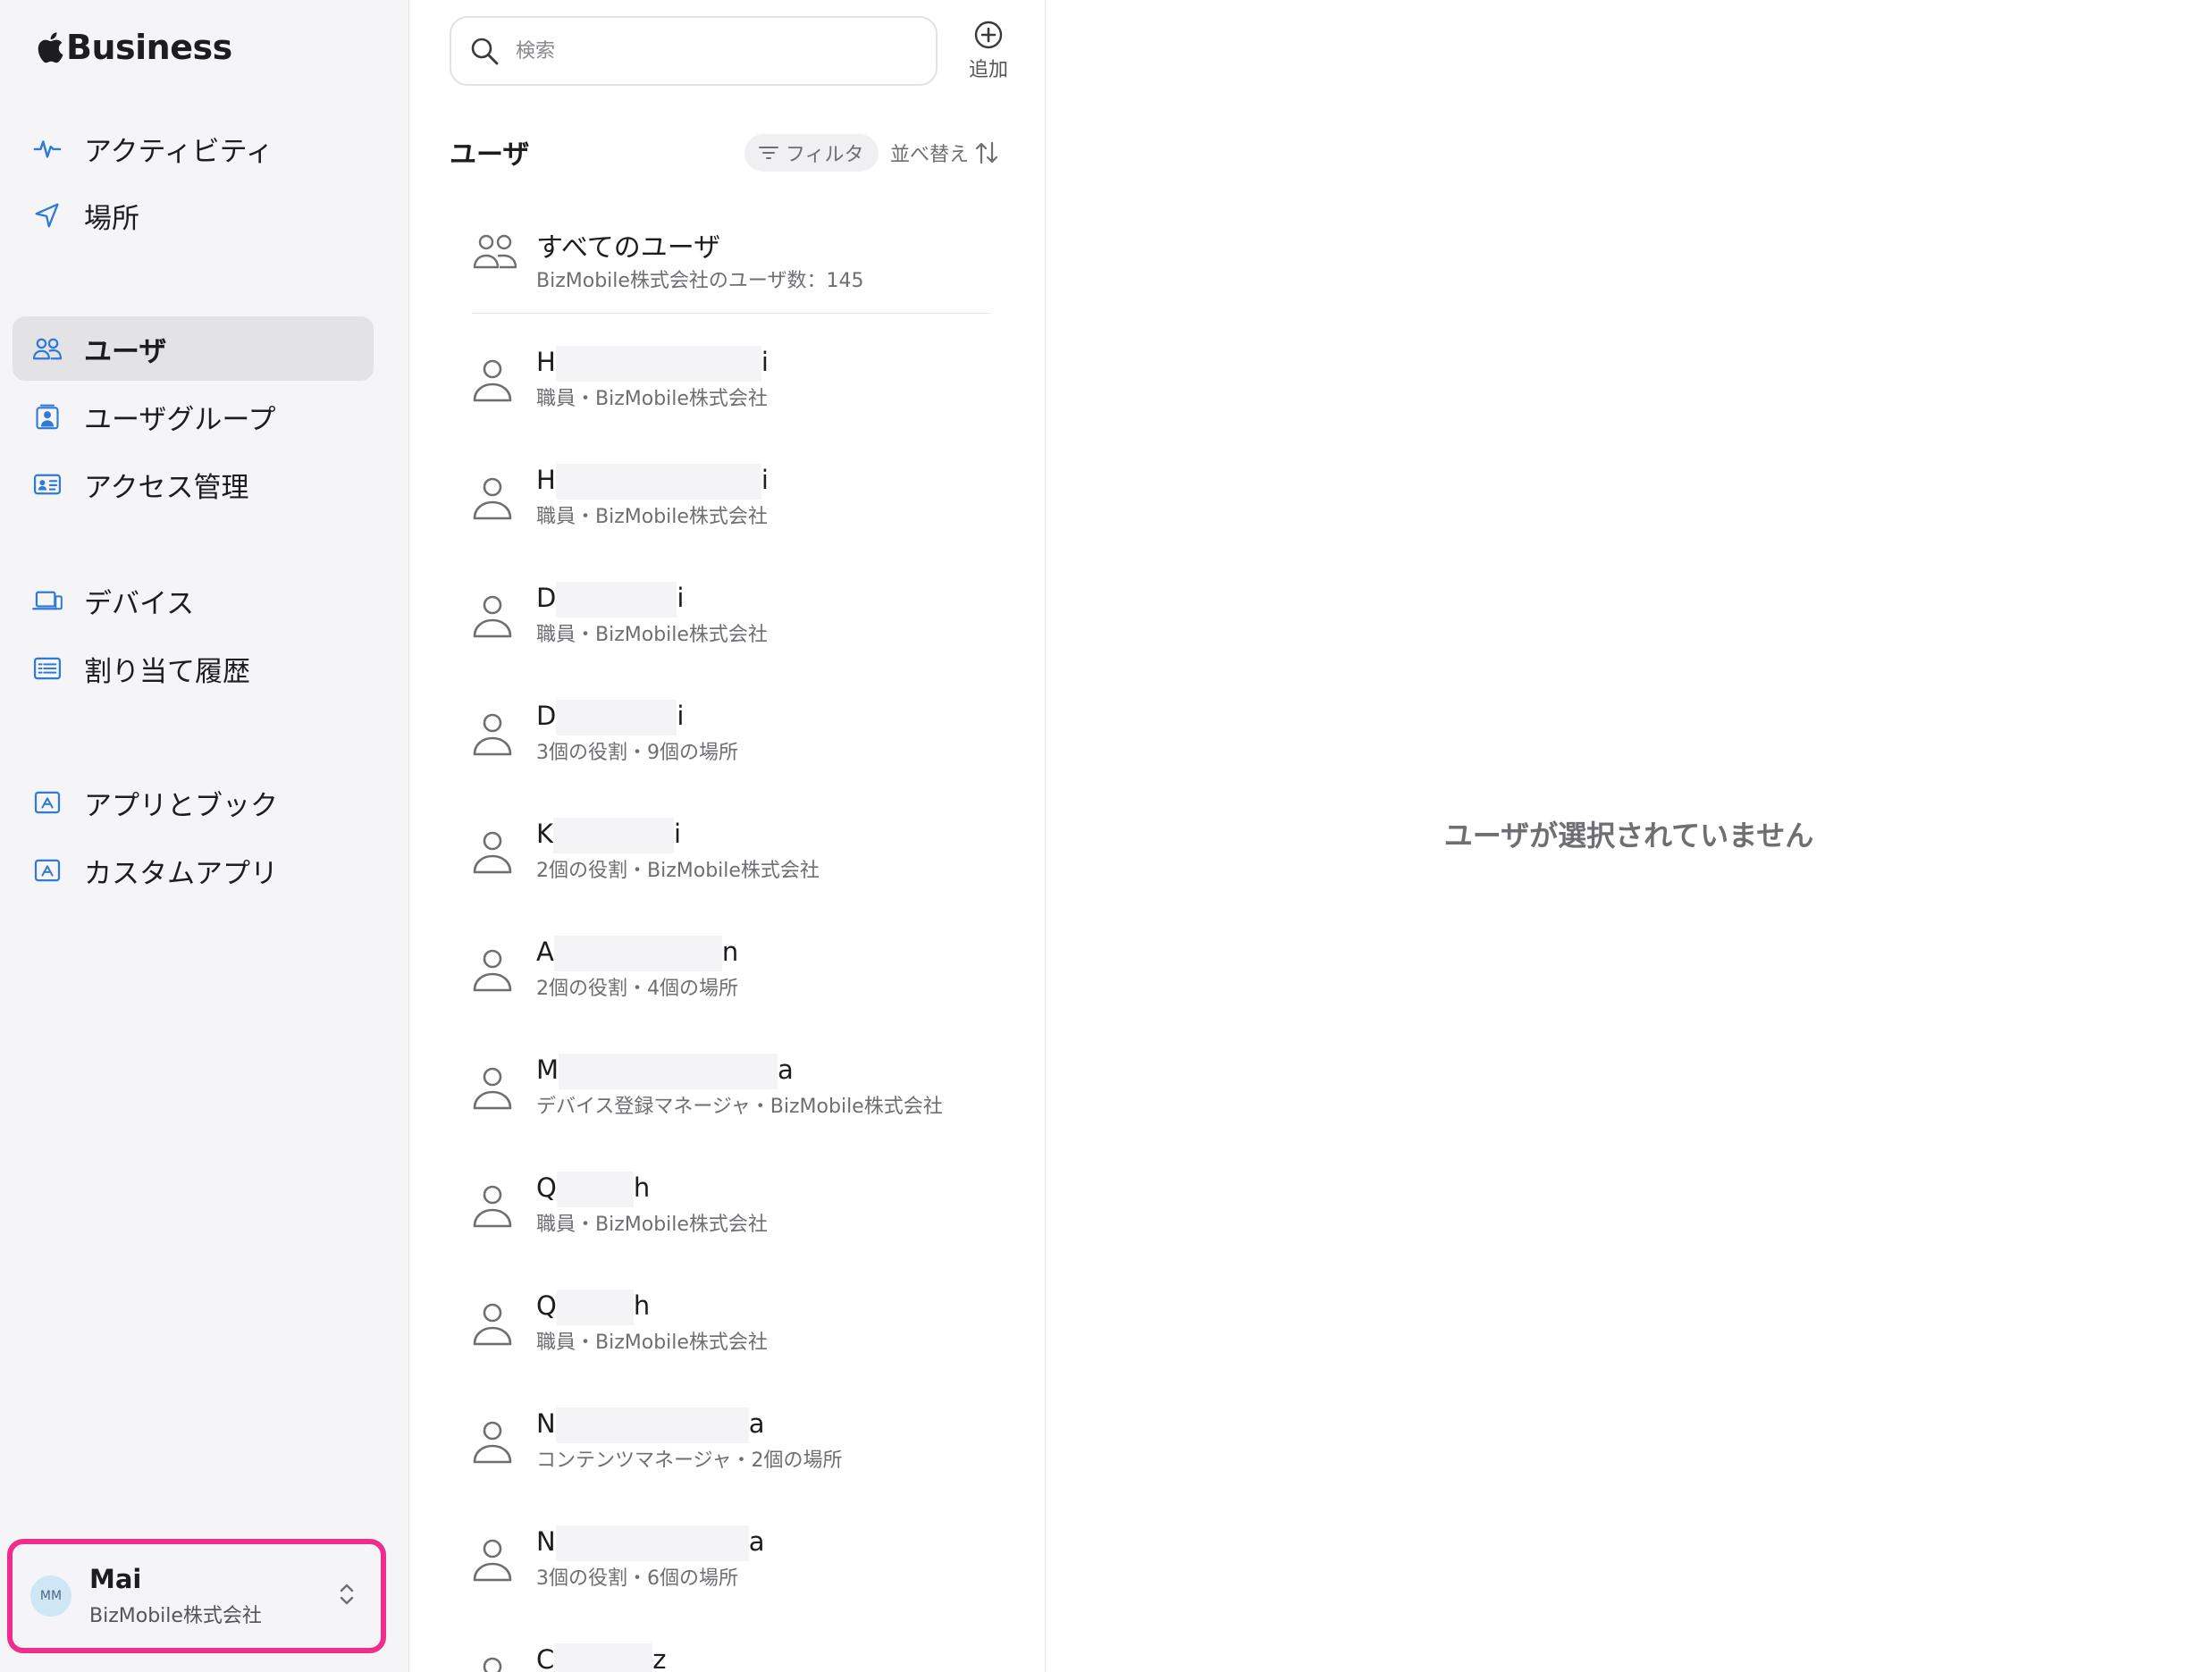  What do you see at coordinates (637, 952) in the screenshot?
I see `user-name: An` at bounding box center [637, 952].